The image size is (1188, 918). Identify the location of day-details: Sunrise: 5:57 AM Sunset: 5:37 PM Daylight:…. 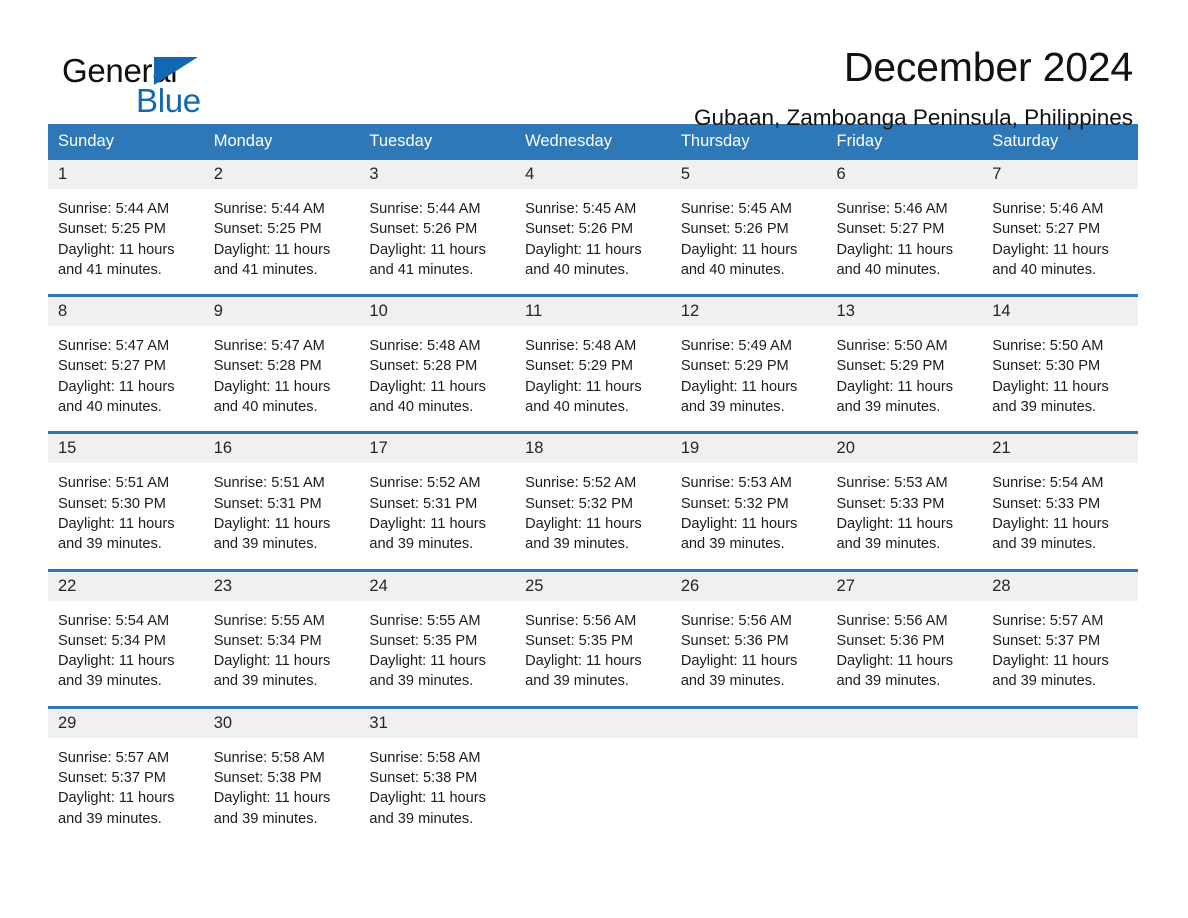
(1060, 653).